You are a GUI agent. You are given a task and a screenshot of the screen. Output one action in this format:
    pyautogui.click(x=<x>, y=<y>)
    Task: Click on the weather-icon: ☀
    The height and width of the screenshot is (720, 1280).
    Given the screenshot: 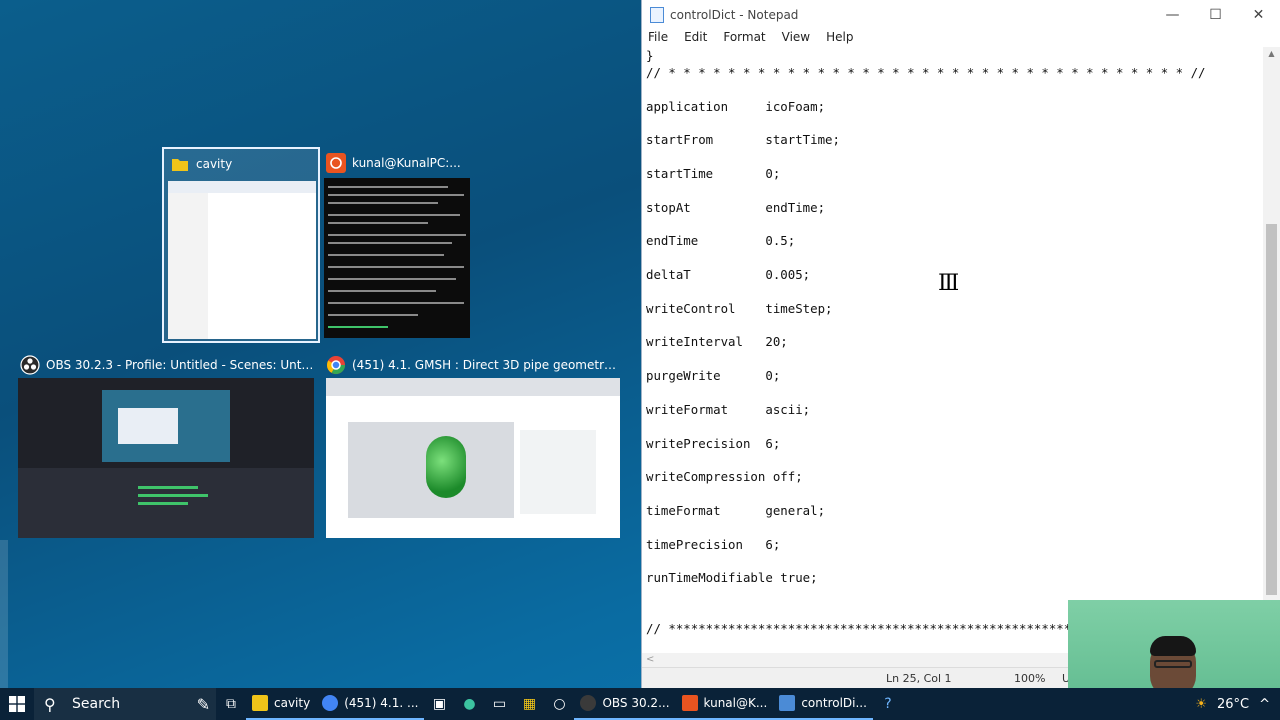 What is the action you would take?
    pyautogui.click(x=1201, y=704)
    